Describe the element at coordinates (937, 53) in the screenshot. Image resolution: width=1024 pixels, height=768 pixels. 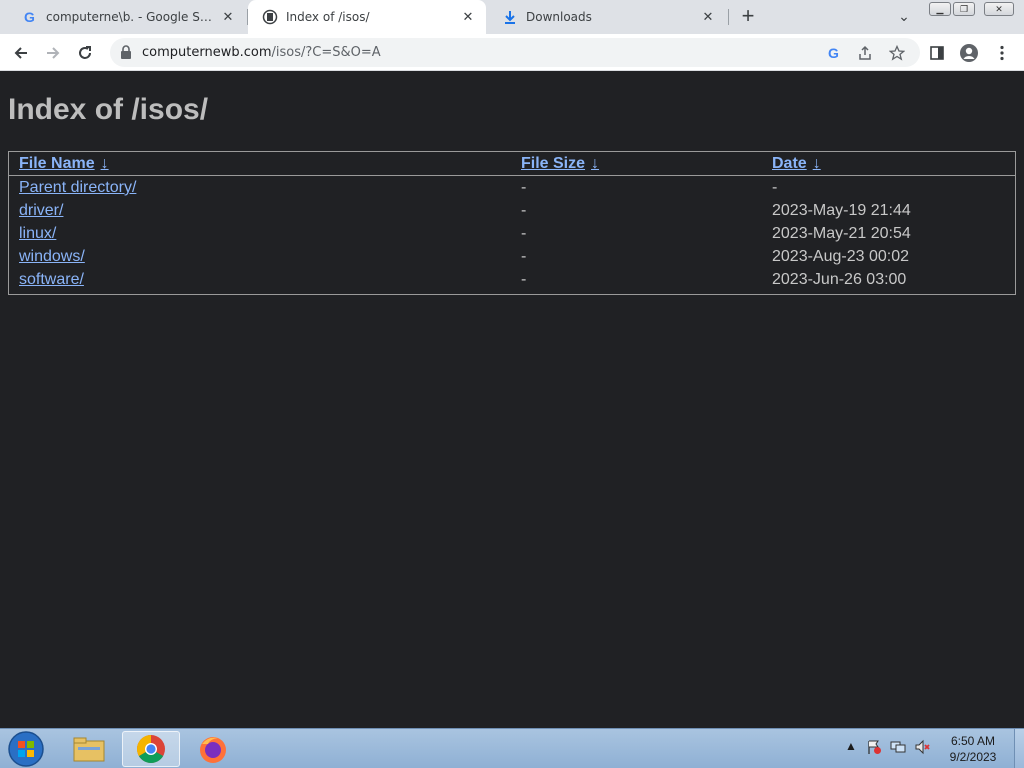
I see `side-panel-icon` at that location.